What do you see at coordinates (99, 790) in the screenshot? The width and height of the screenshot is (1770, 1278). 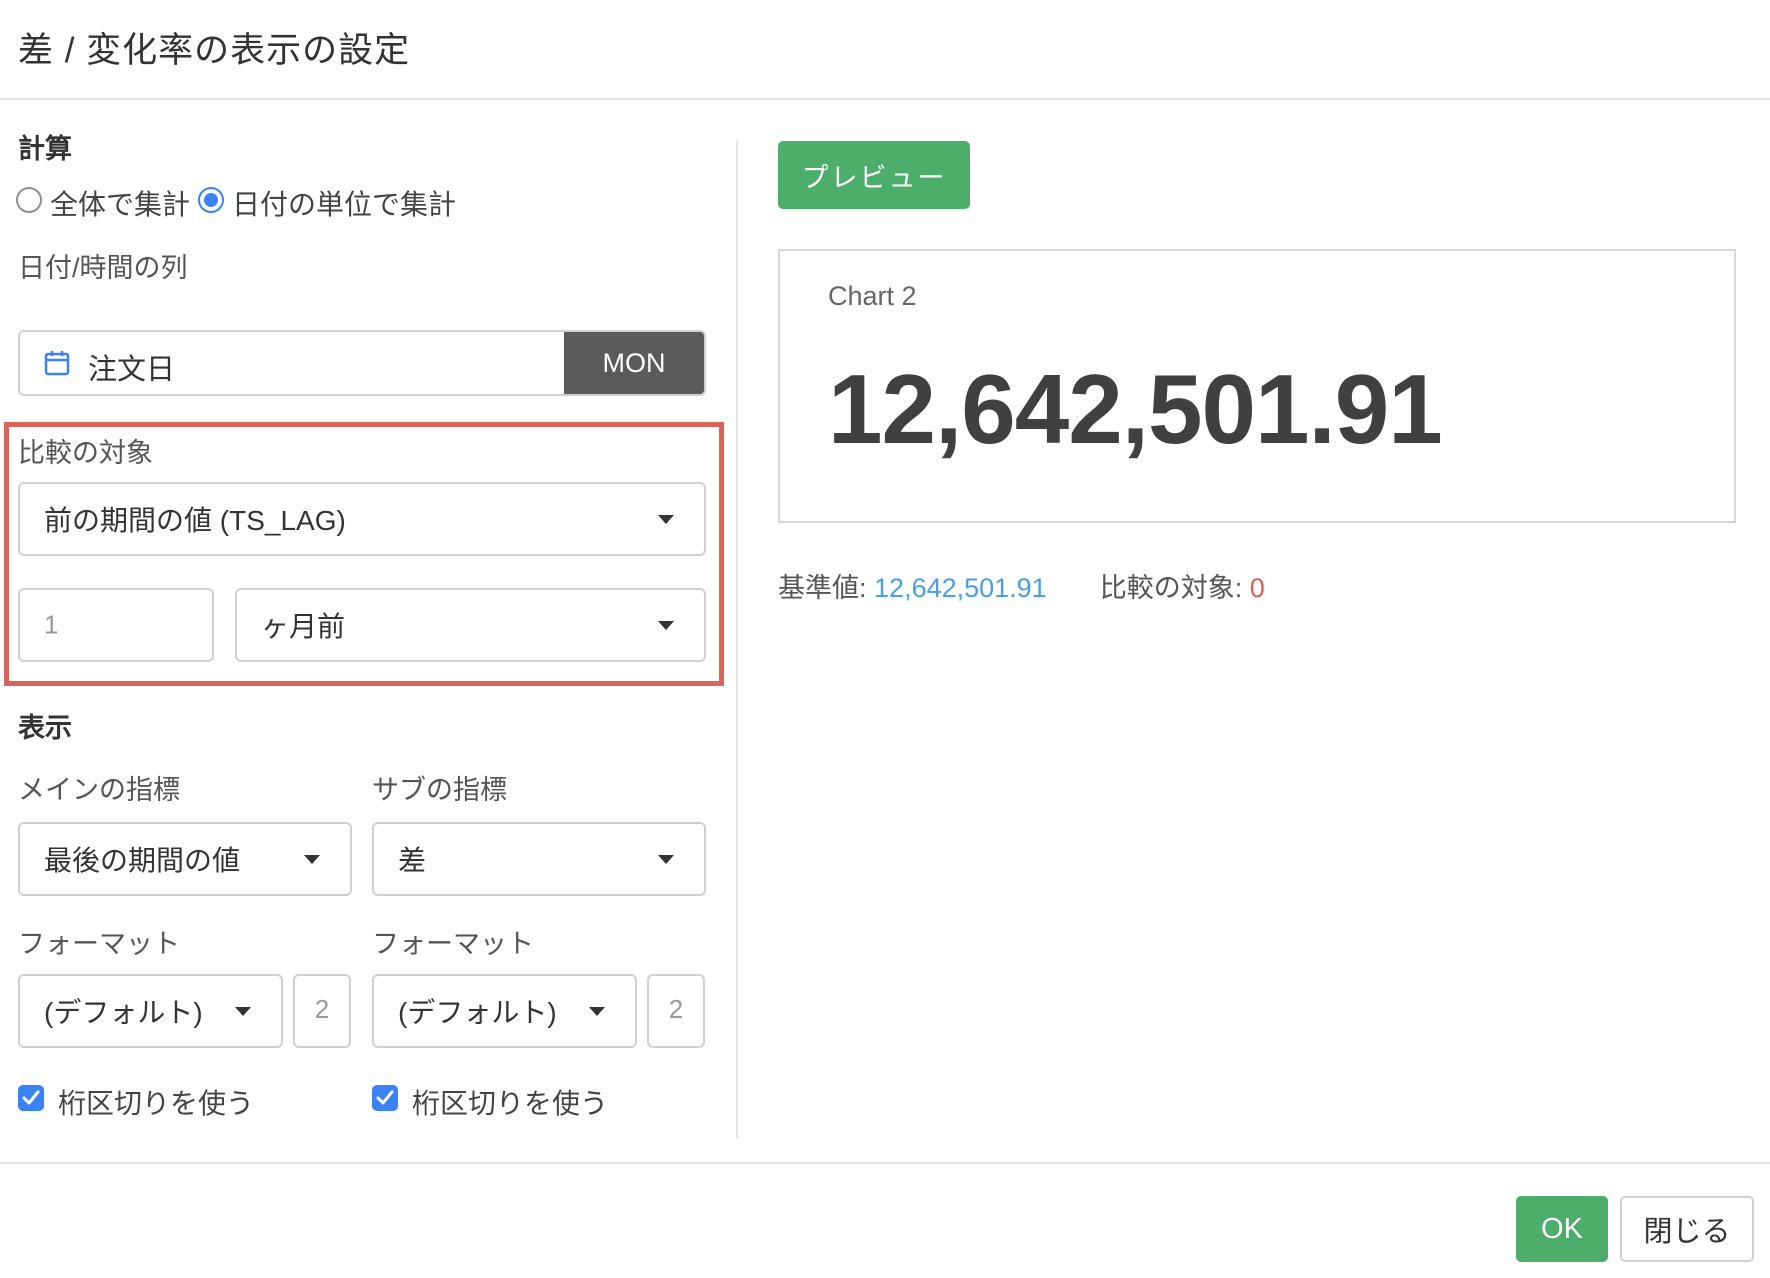 I see `main-metric-label: メインの指標` at bounding box center [99, 790].